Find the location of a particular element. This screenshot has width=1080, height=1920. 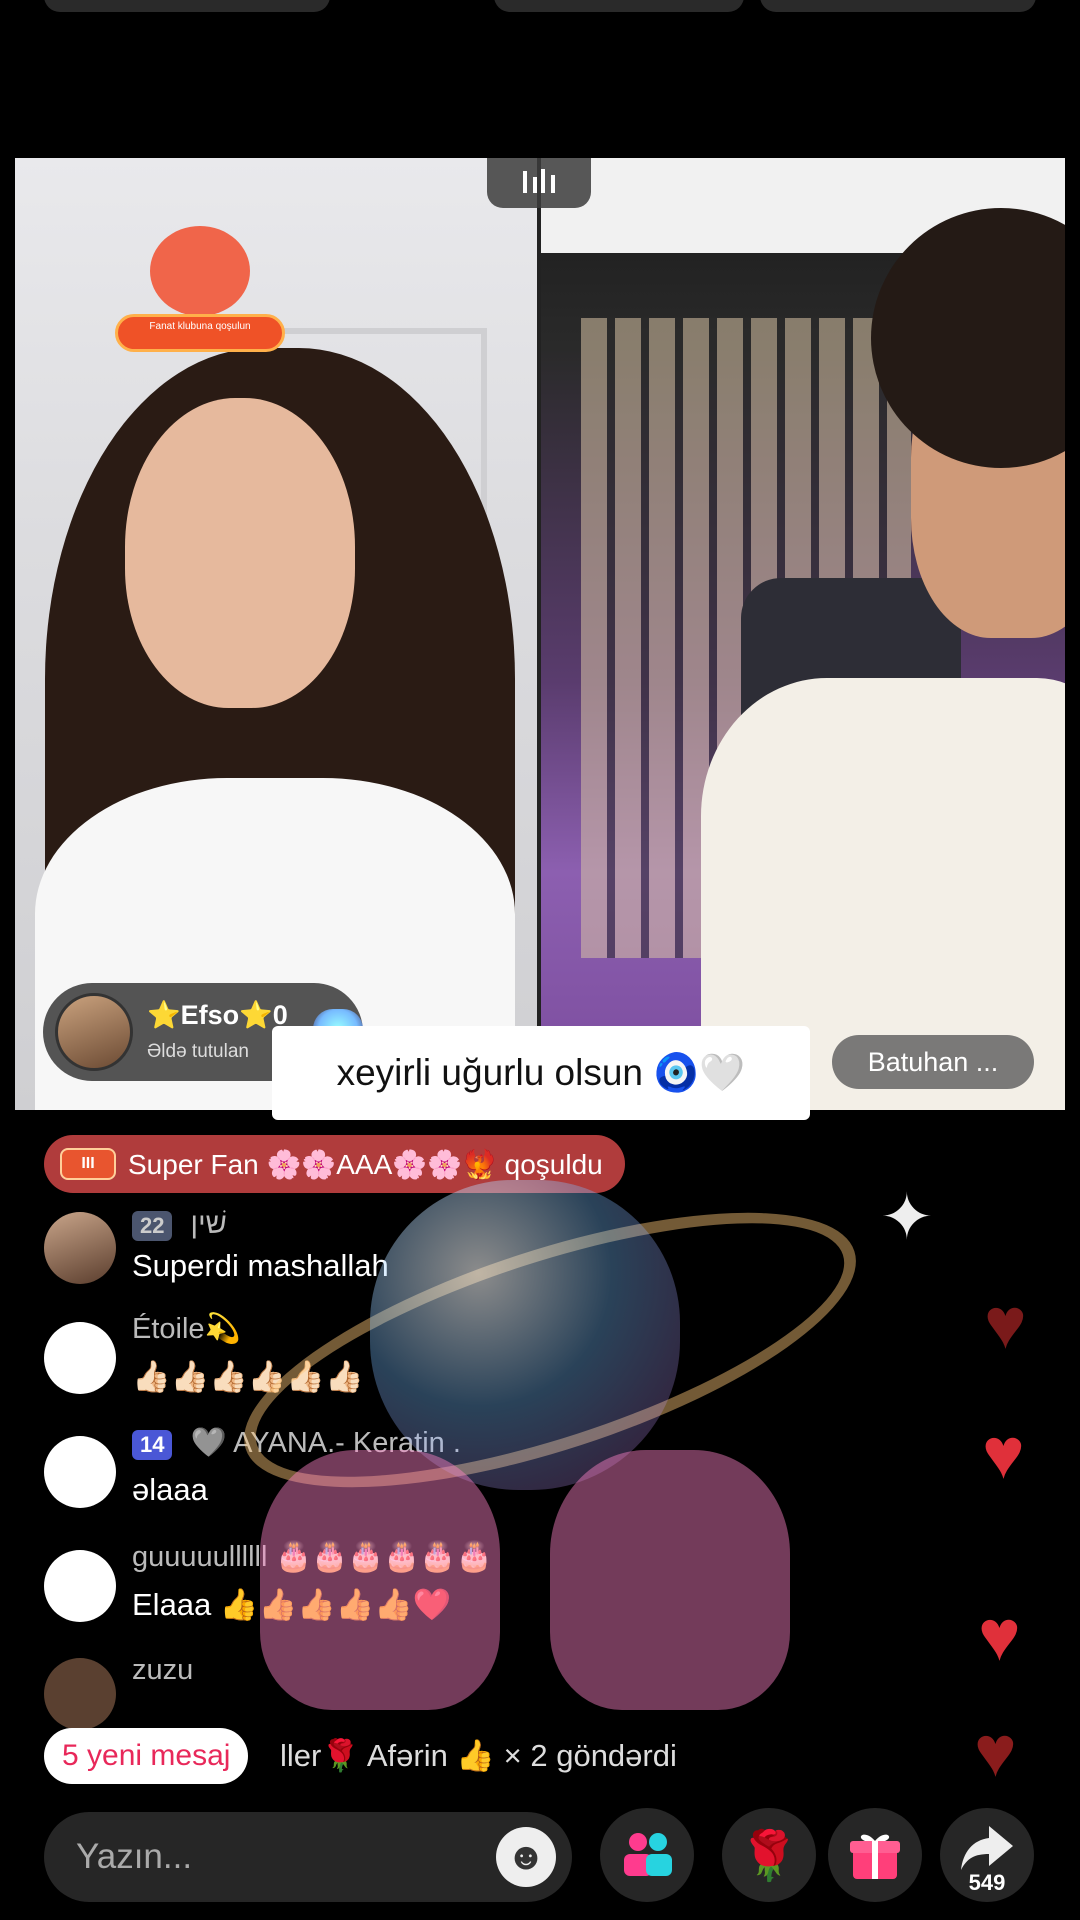

fan-club-badge: Fanat klubuna qoşulun is located at coordinates (200, 291).